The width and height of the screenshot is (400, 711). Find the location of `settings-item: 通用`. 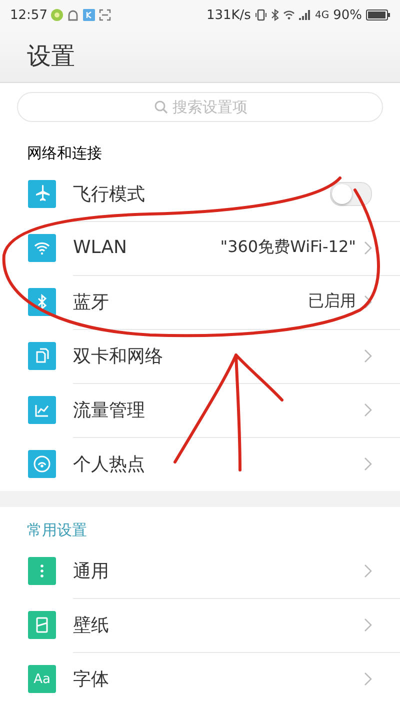

settings-item: 通用 is located at coordinates (200, 571).